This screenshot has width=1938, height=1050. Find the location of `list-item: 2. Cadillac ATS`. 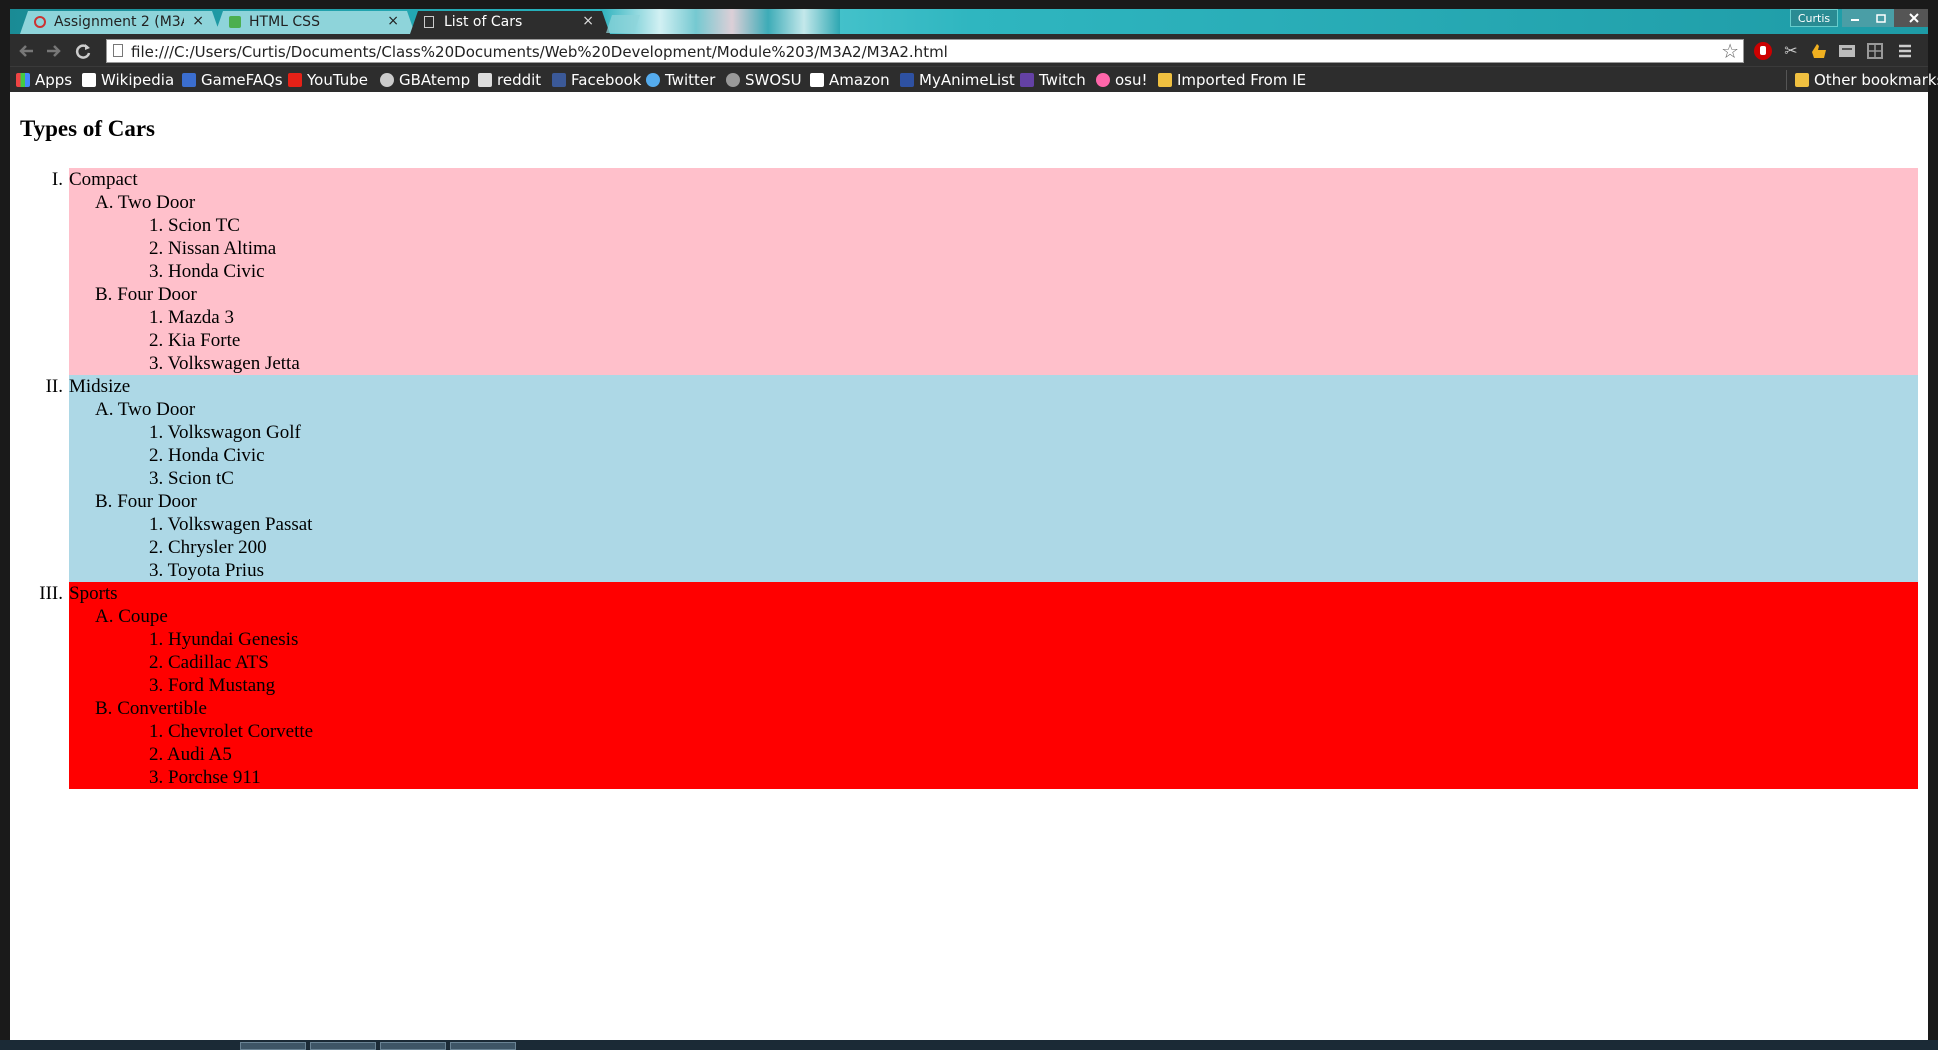

list-item: 2. Cadillac ATS is located at coordinates (993, 662).